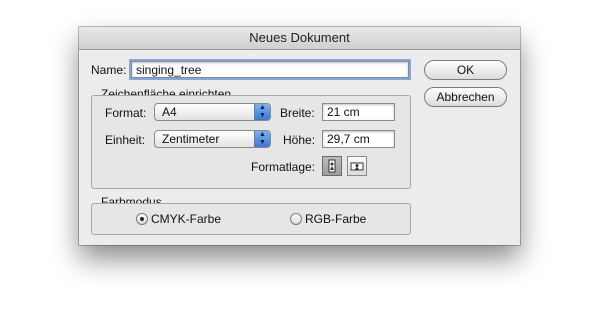 The height and width of the screenshot is (313, 600). I want to click on portrait-icon, so click(332, 166).